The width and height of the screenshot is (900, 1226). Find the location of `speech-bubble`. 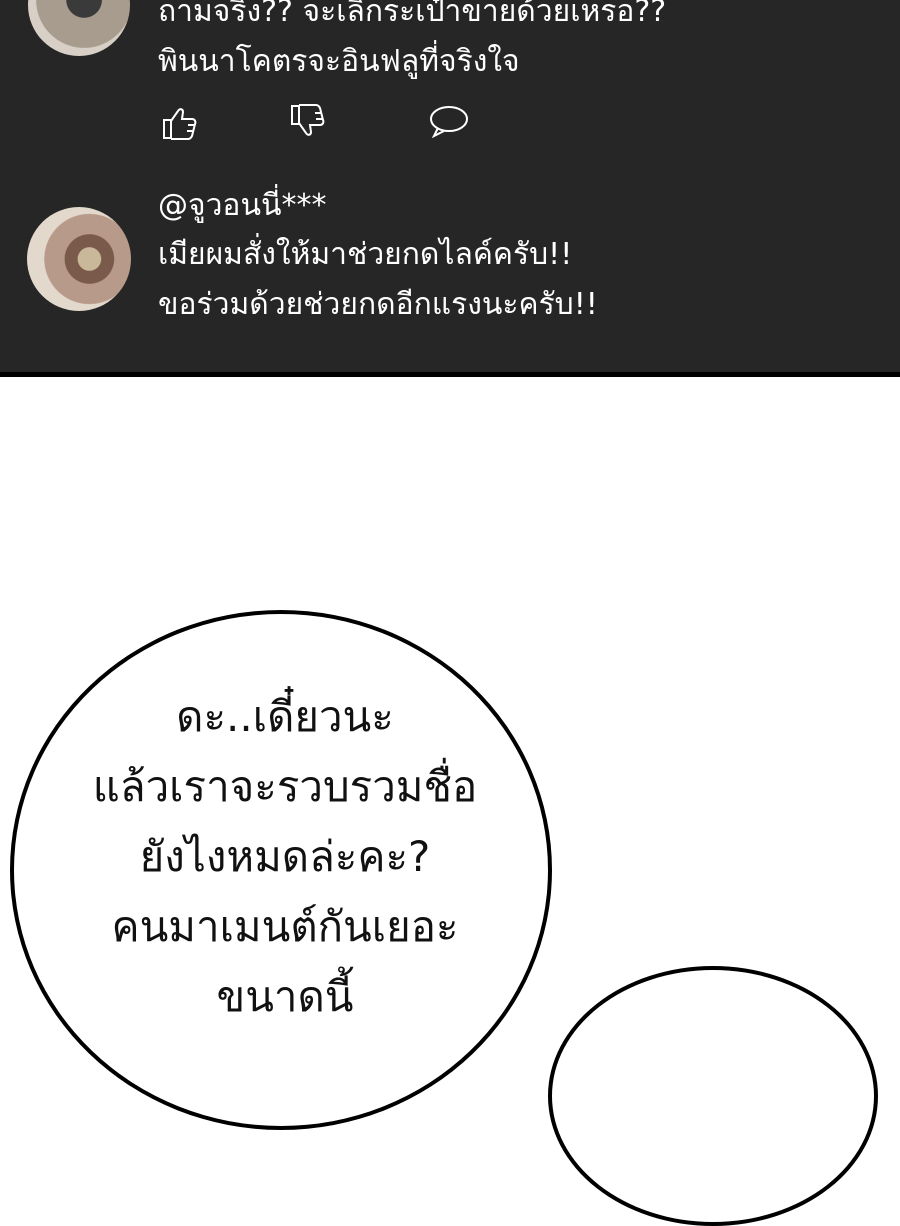

speech-bubble is located at coordinates (713, 1096).